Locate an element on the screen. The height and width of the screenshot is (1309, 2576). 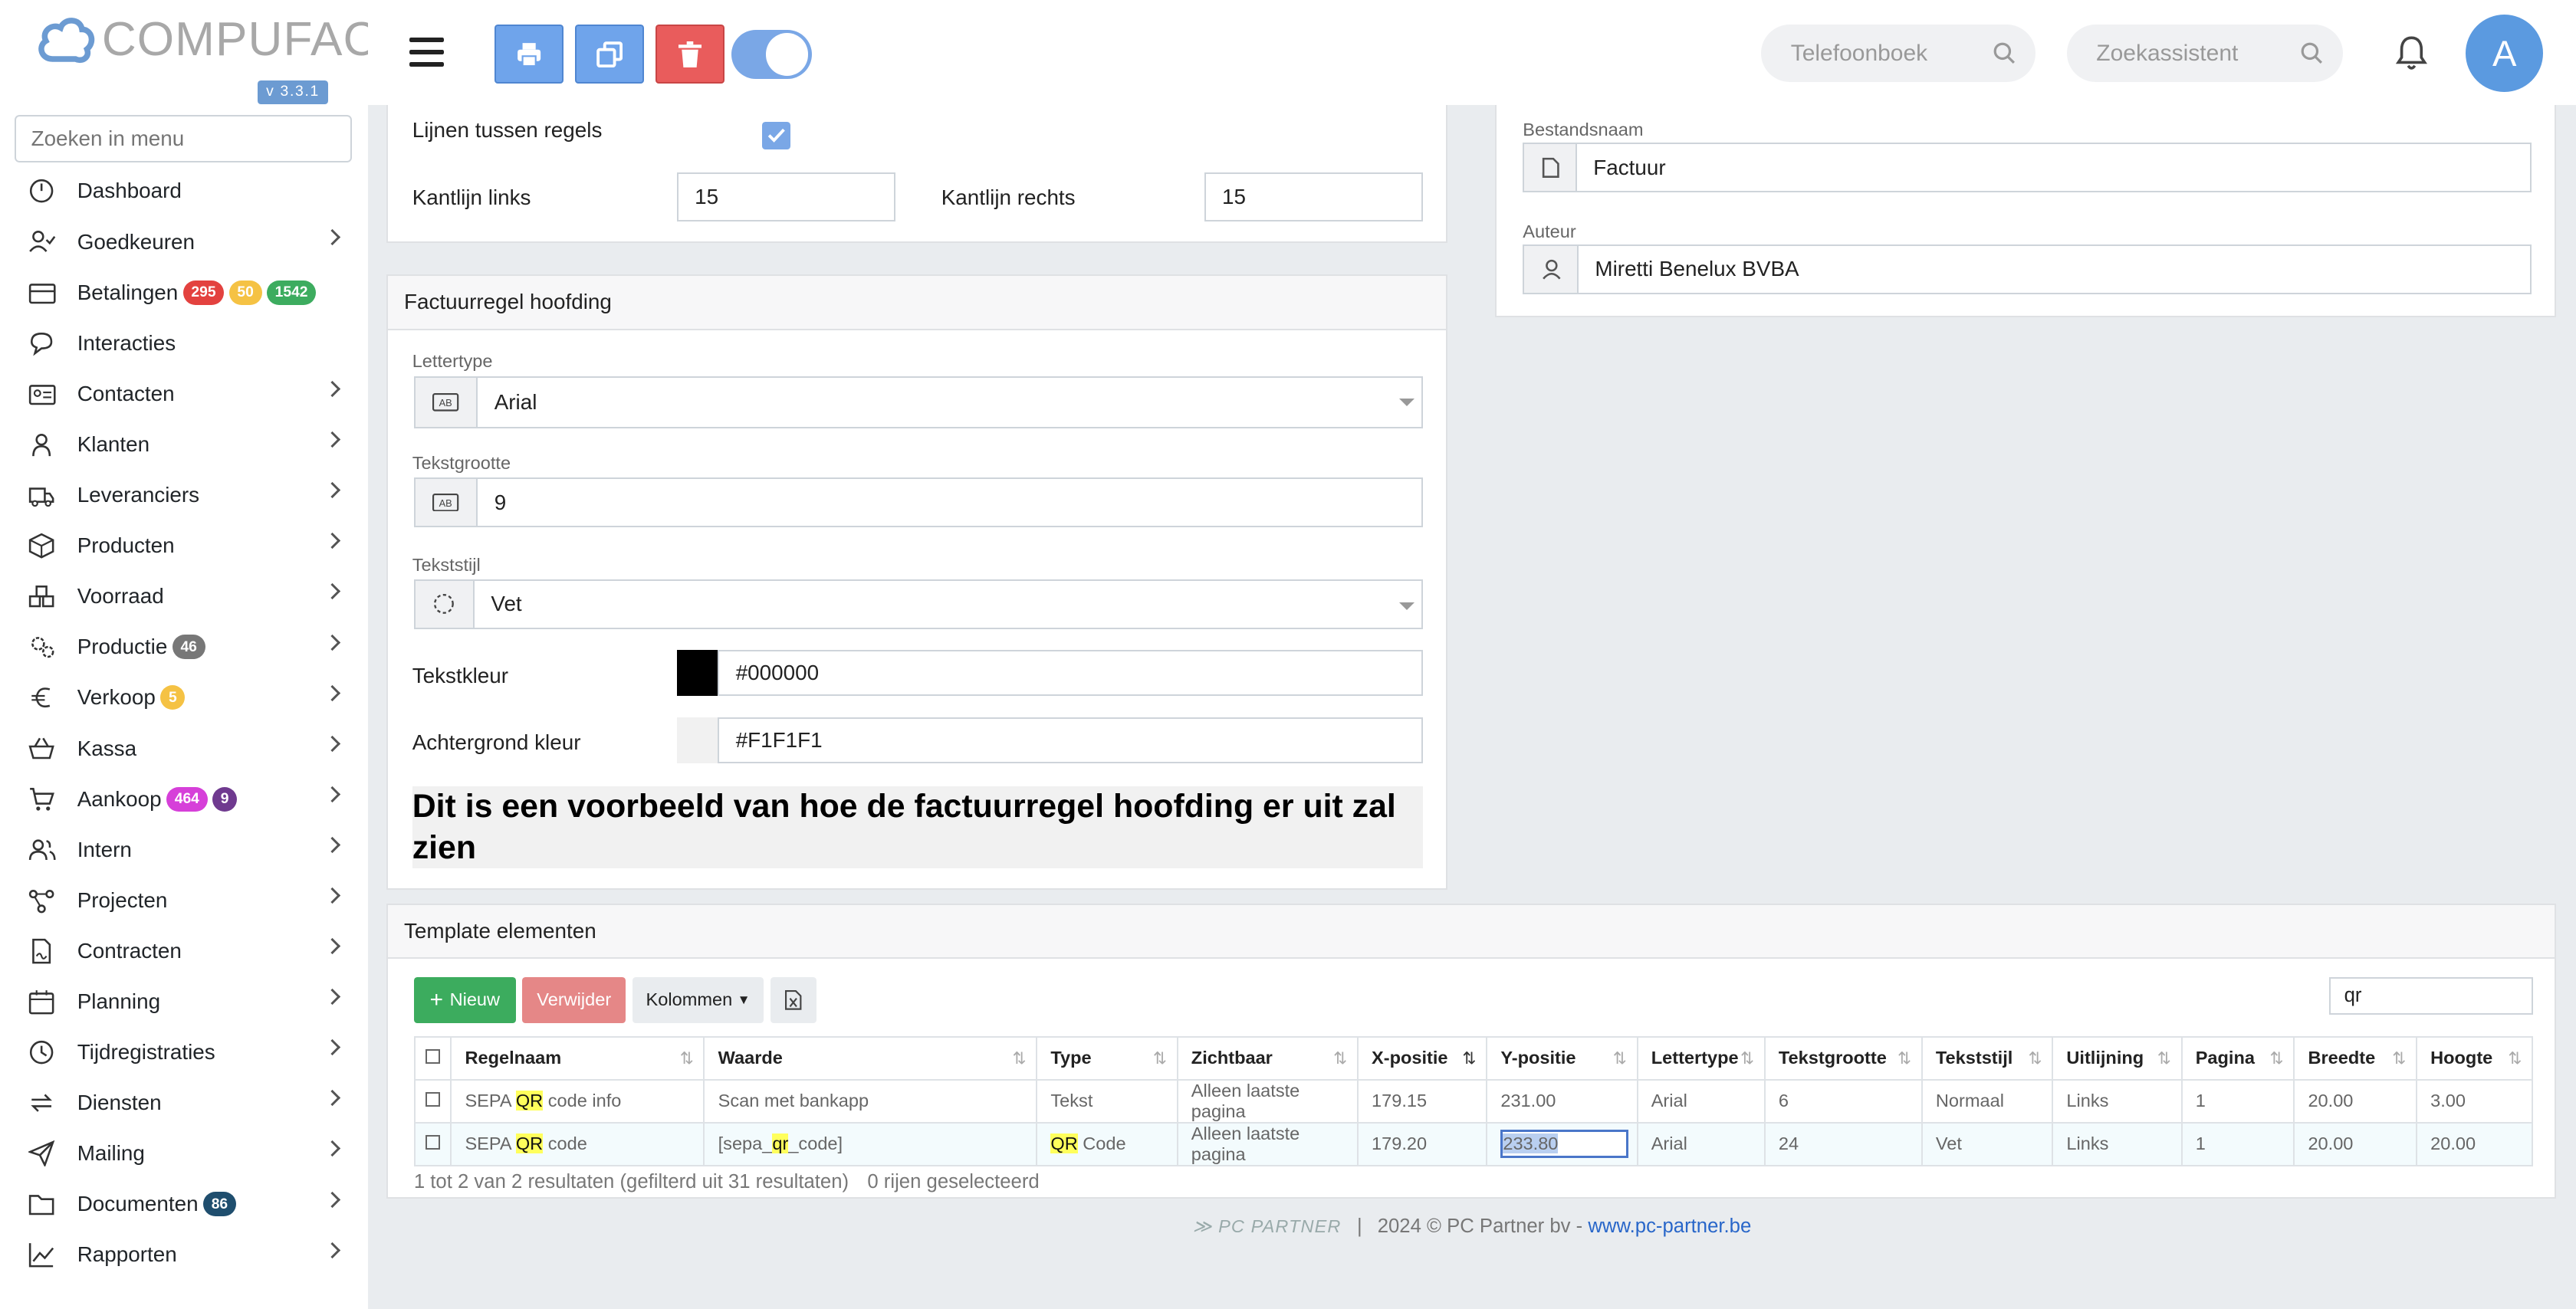
table-search-input: qr is located at coordinates (2432, 996).